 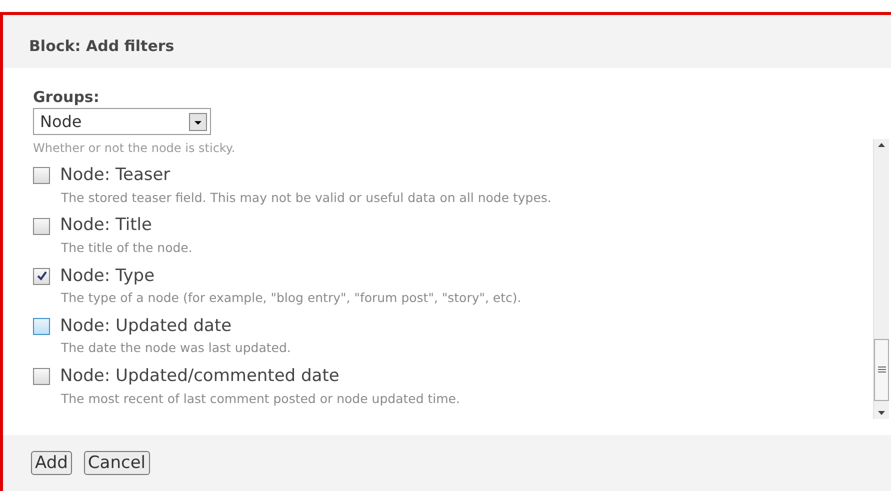 I want to click on dialog-title: Block: Add filters, so click(x=102, y=46).